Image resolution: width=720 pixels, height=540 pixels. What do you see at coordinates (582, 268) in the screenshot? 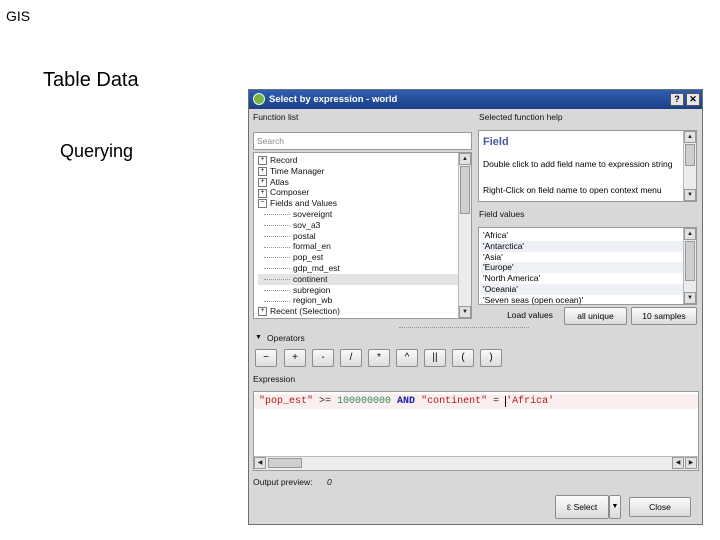
I see `field-value-item: 'Europe'` at bounding box center [582, 268].